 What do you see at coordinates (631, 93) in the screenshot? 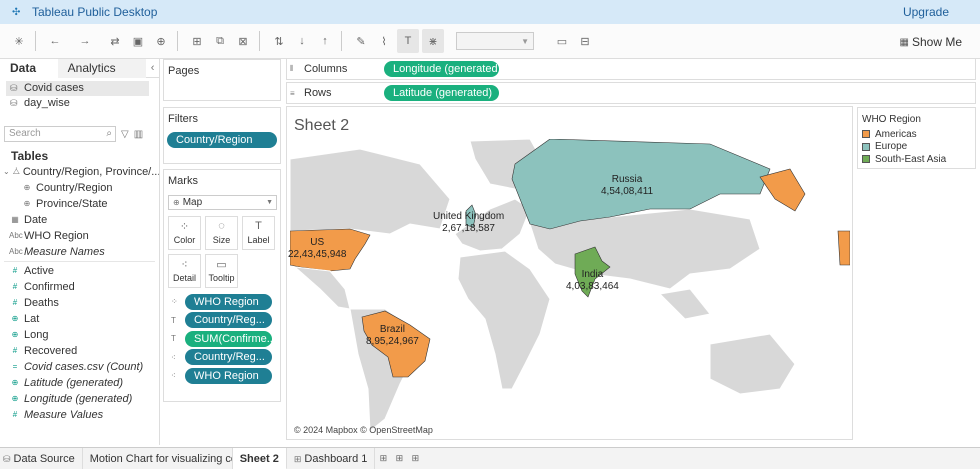
I see `rows-shelf: ≡ Rows Latitude (generated)` at bounding box center [631, 93].